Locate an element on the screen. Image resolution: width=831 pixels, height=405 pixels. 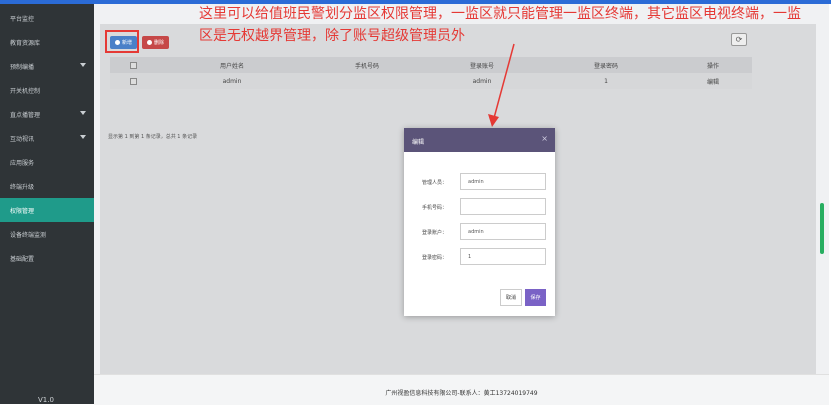
sidebar-item-terminal-upgrade: 终端升级 is located at coordinates (47, 186).